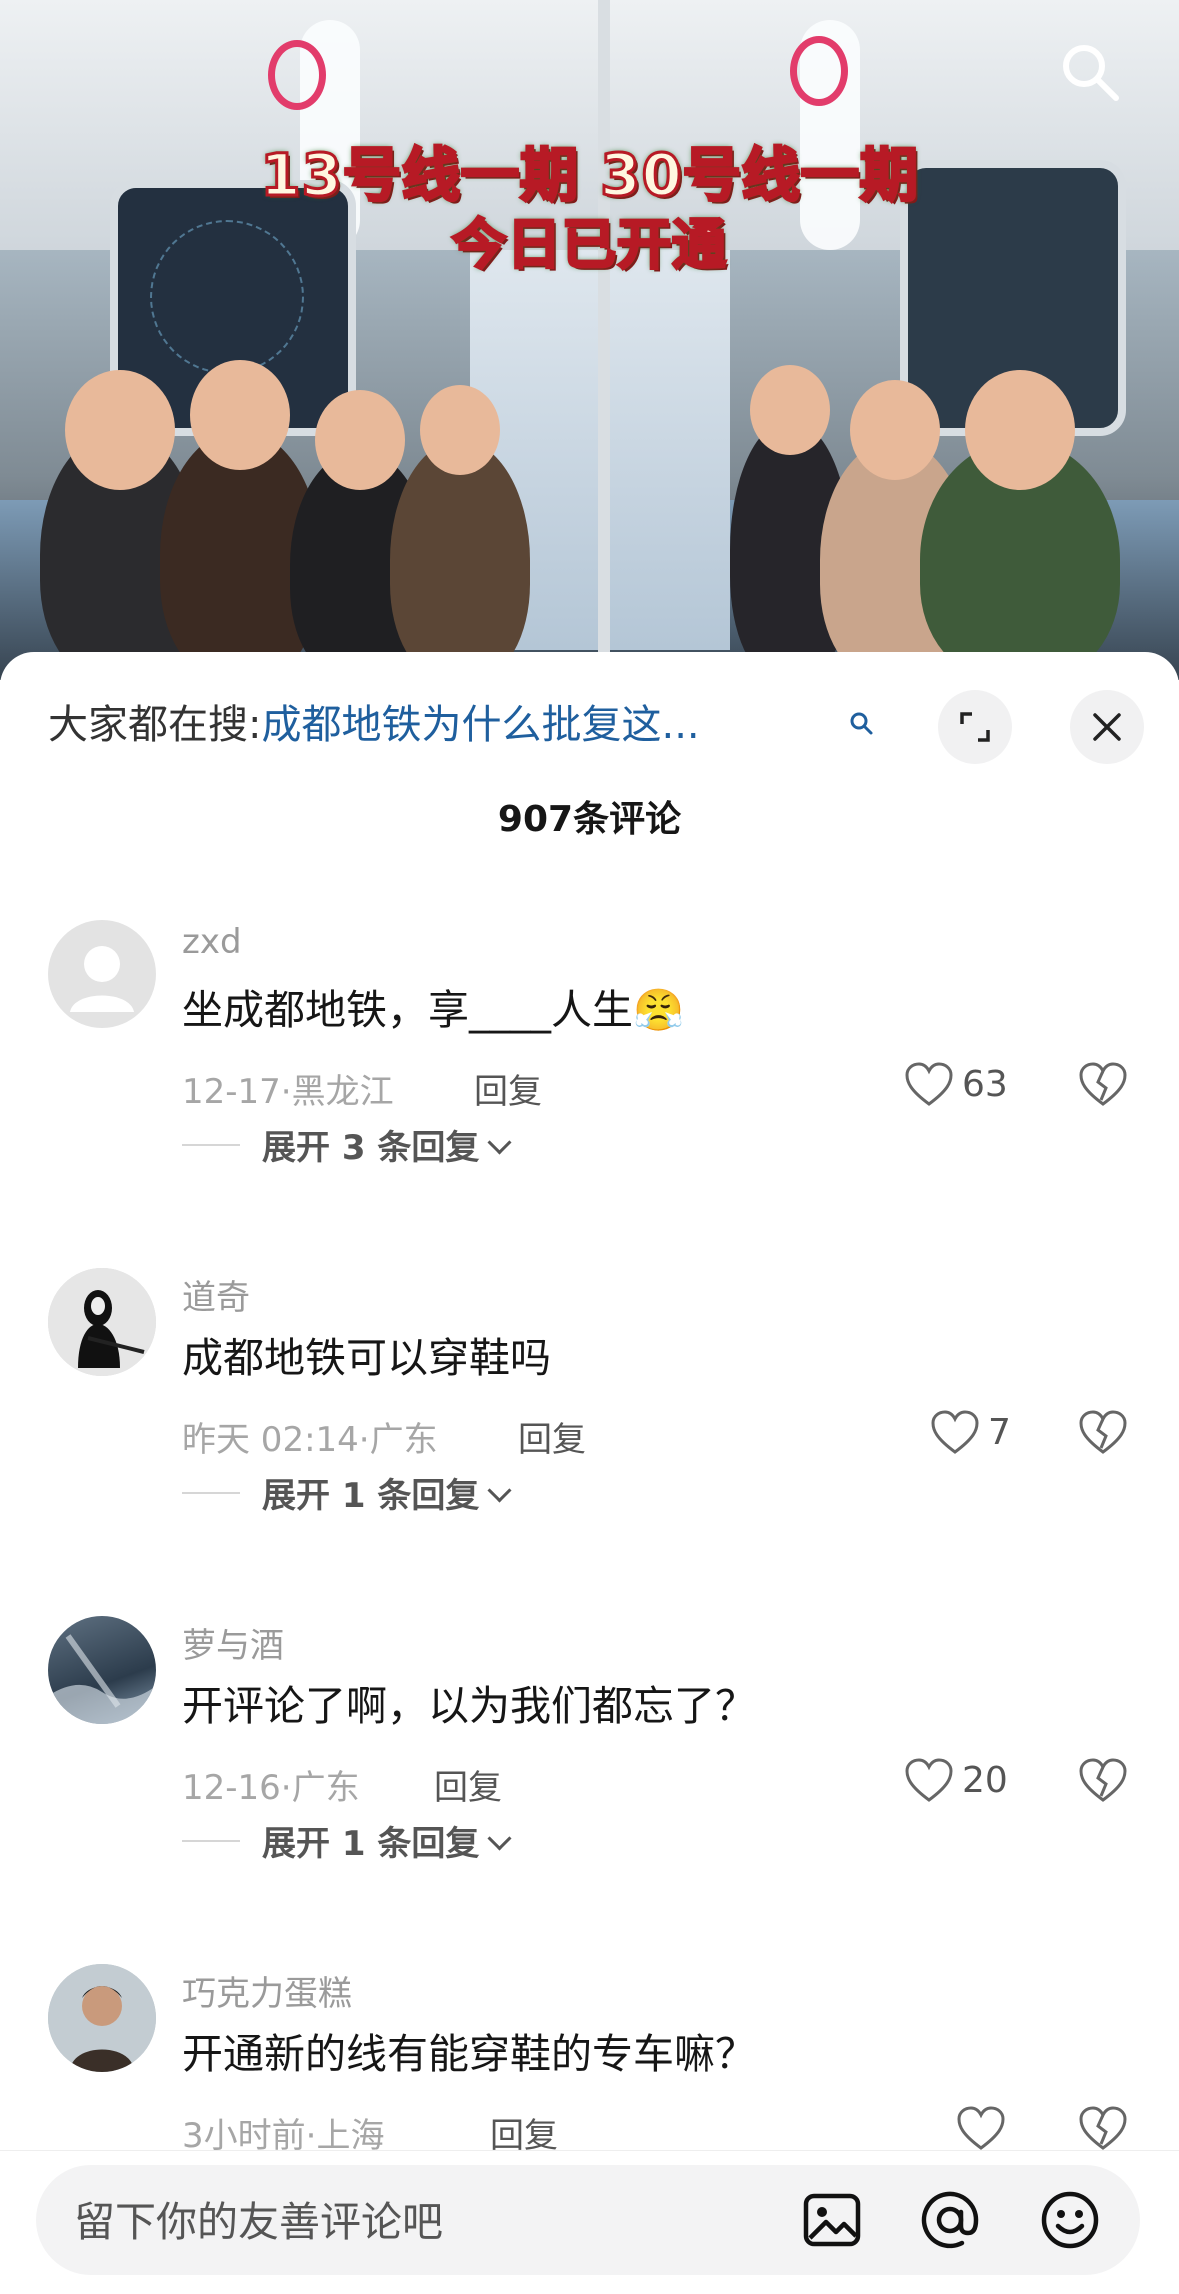 The image size is (1179, 2294). Describe the element at coordinates (589, 819) in the screenshot. I see `comment-count: 907条评论` at that location.